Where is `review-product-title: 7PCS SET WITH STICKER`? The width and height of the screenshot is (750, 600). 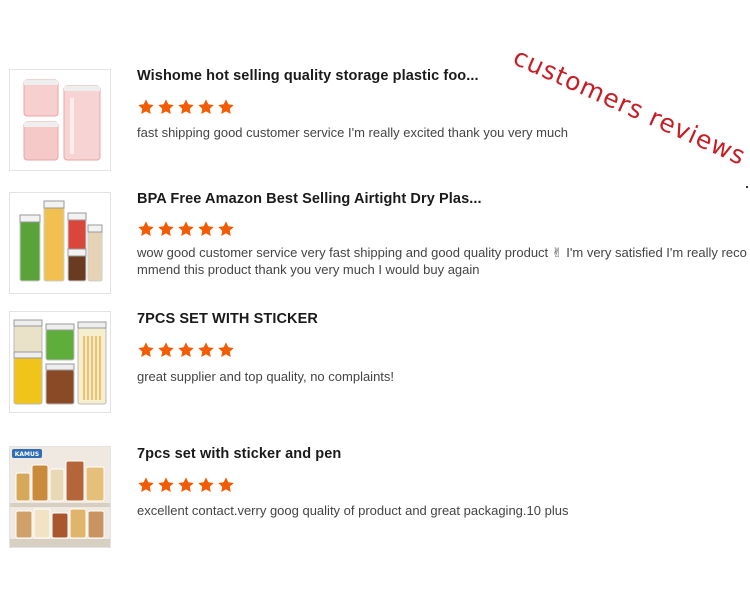 review-product-title: 7PCS SET WITH STICKER is located at coordinates (227, 319).